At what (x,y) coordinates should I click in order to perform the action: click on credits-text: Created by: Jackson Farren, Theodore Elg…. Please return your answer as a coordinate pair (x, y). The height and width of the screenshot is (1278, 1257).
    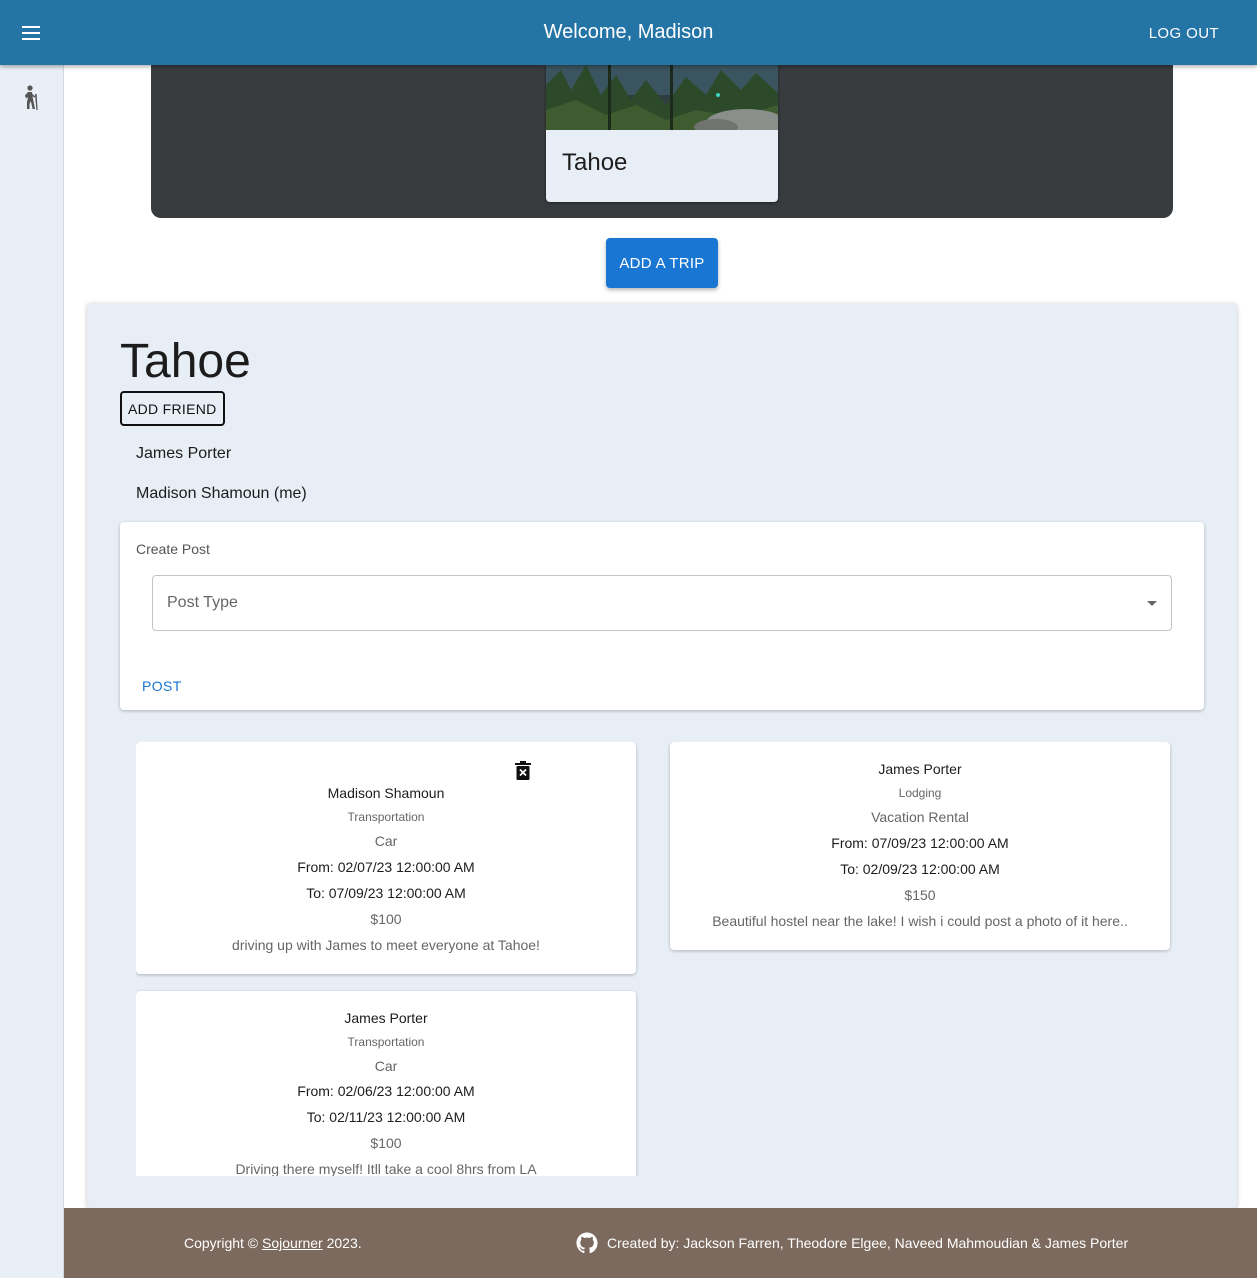
    Looking at the image, I should click on (868, 1243).